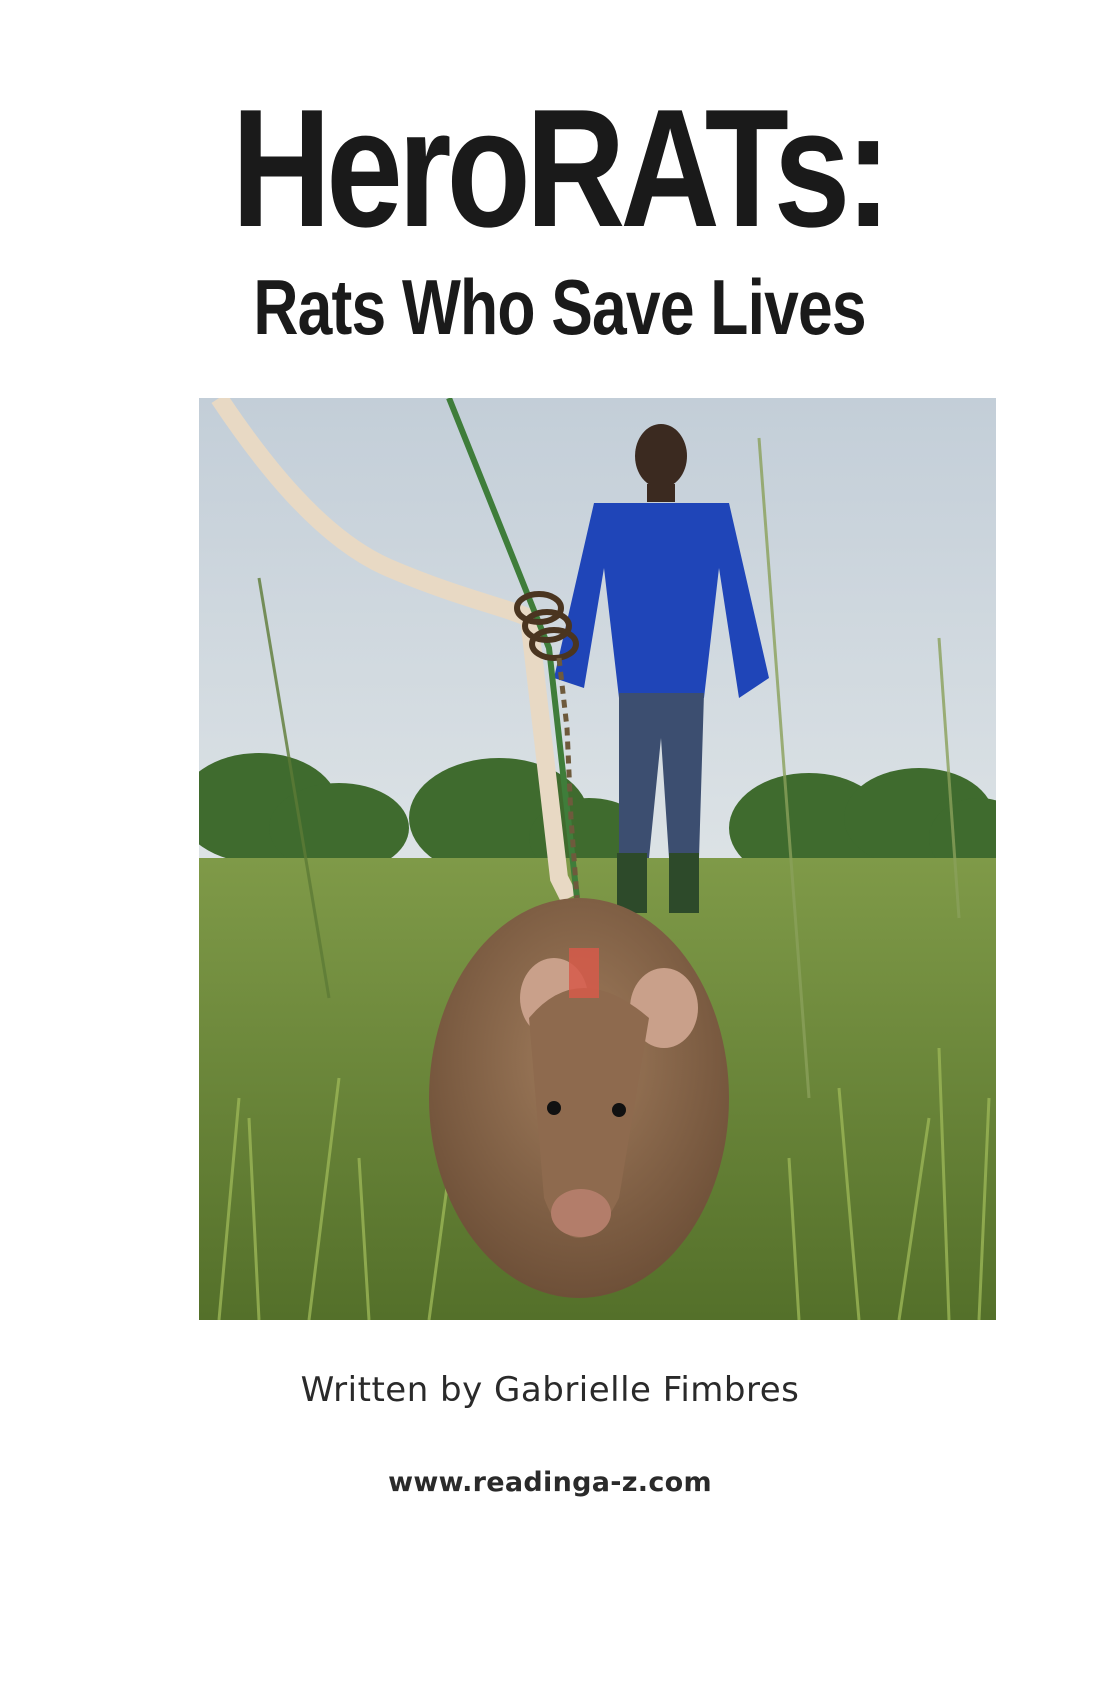 The width and height of the screenshot is (1100, 1700). I want to click on publisher-url: www.readinga-z.com, so click(550, 1483).